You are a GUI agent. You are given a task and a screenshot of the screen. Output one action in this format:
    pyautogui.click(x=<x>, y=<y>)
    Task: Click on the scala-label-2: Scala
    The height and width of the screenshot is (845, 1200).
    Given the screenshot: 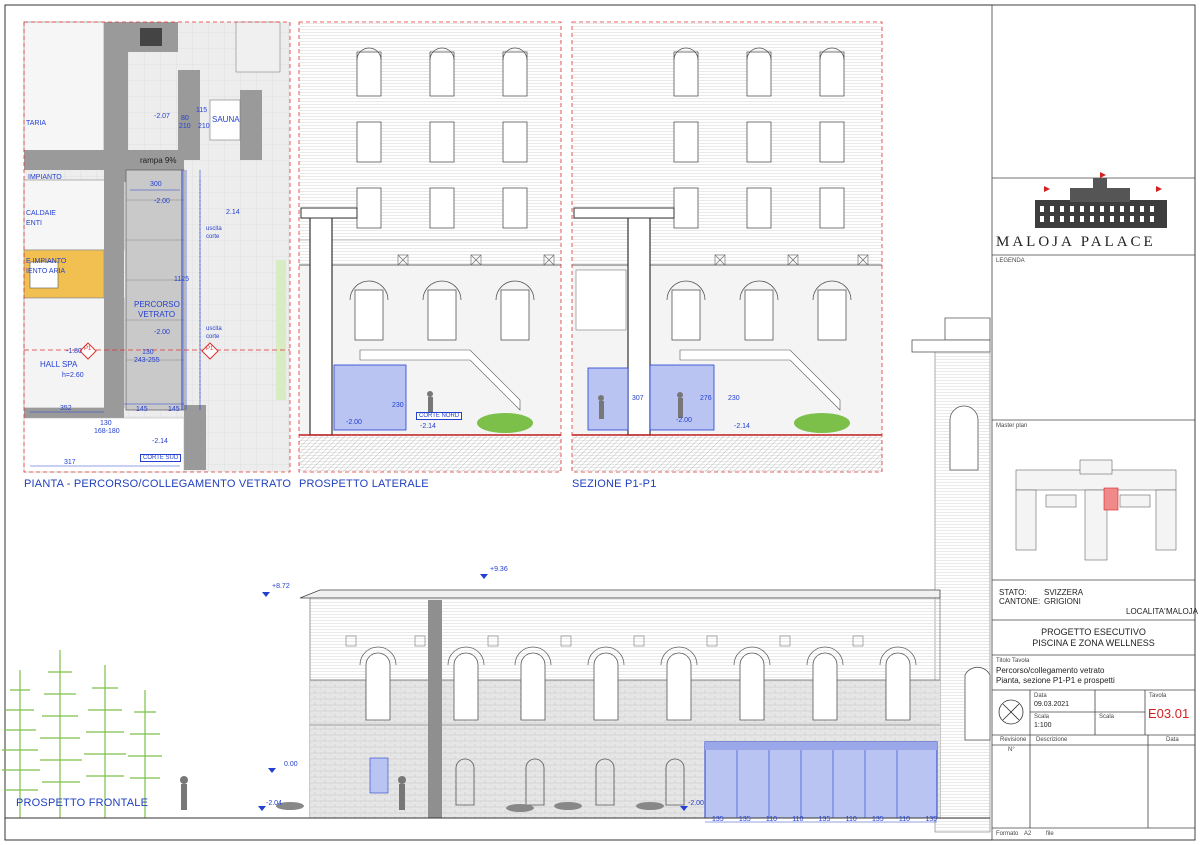 What is the action you would take?
    pyautogui.click(x=1107, y=717)
    